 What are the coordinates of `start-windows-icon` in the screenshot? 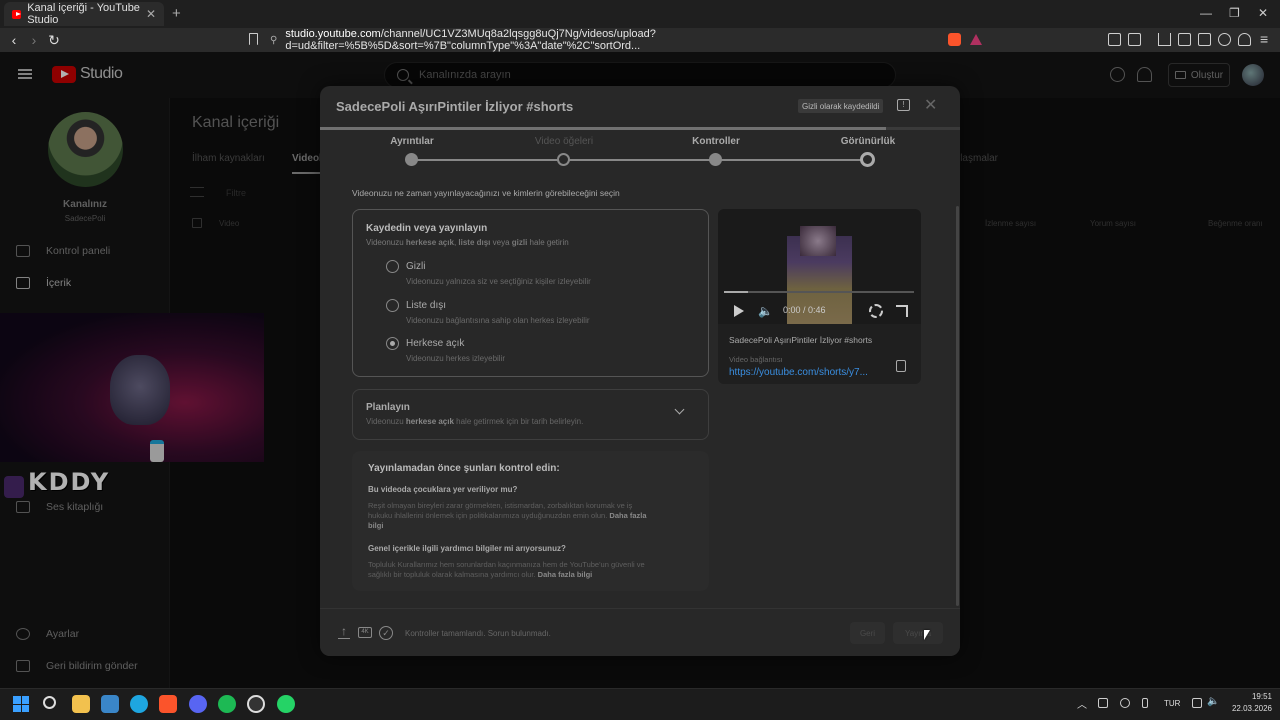 It's located at (21, 704).